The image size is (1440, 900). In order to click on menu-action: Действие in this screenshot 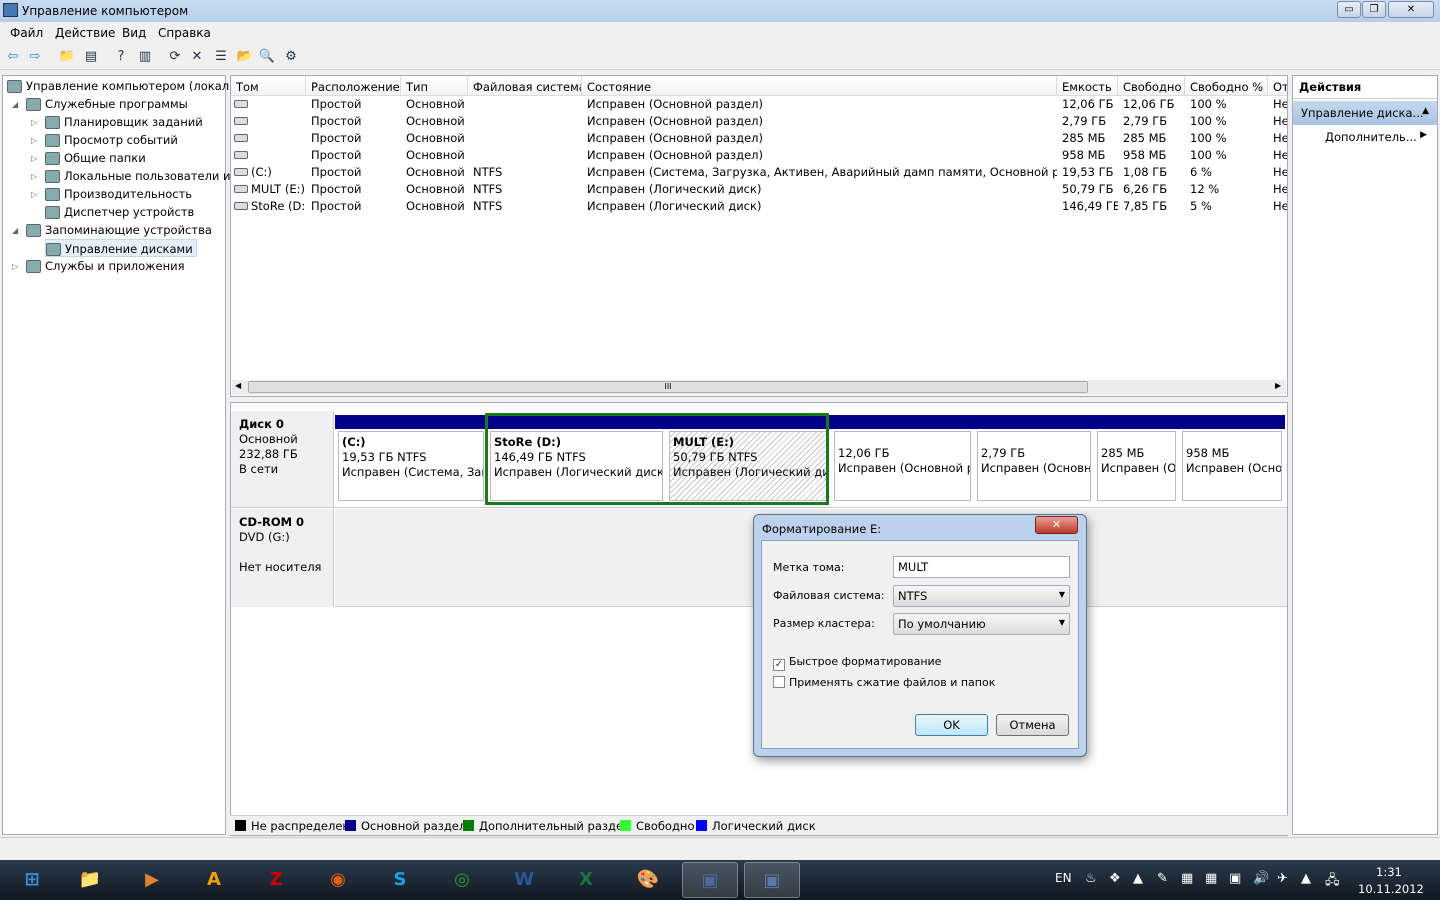, I will do `click(85, 33)`.